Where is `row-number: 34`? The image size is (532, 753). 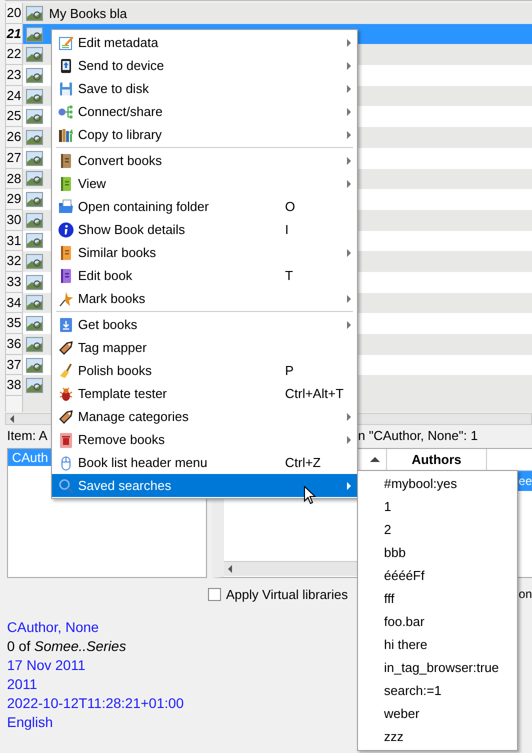
row-number: 34 is located at coordinates (14, 303).